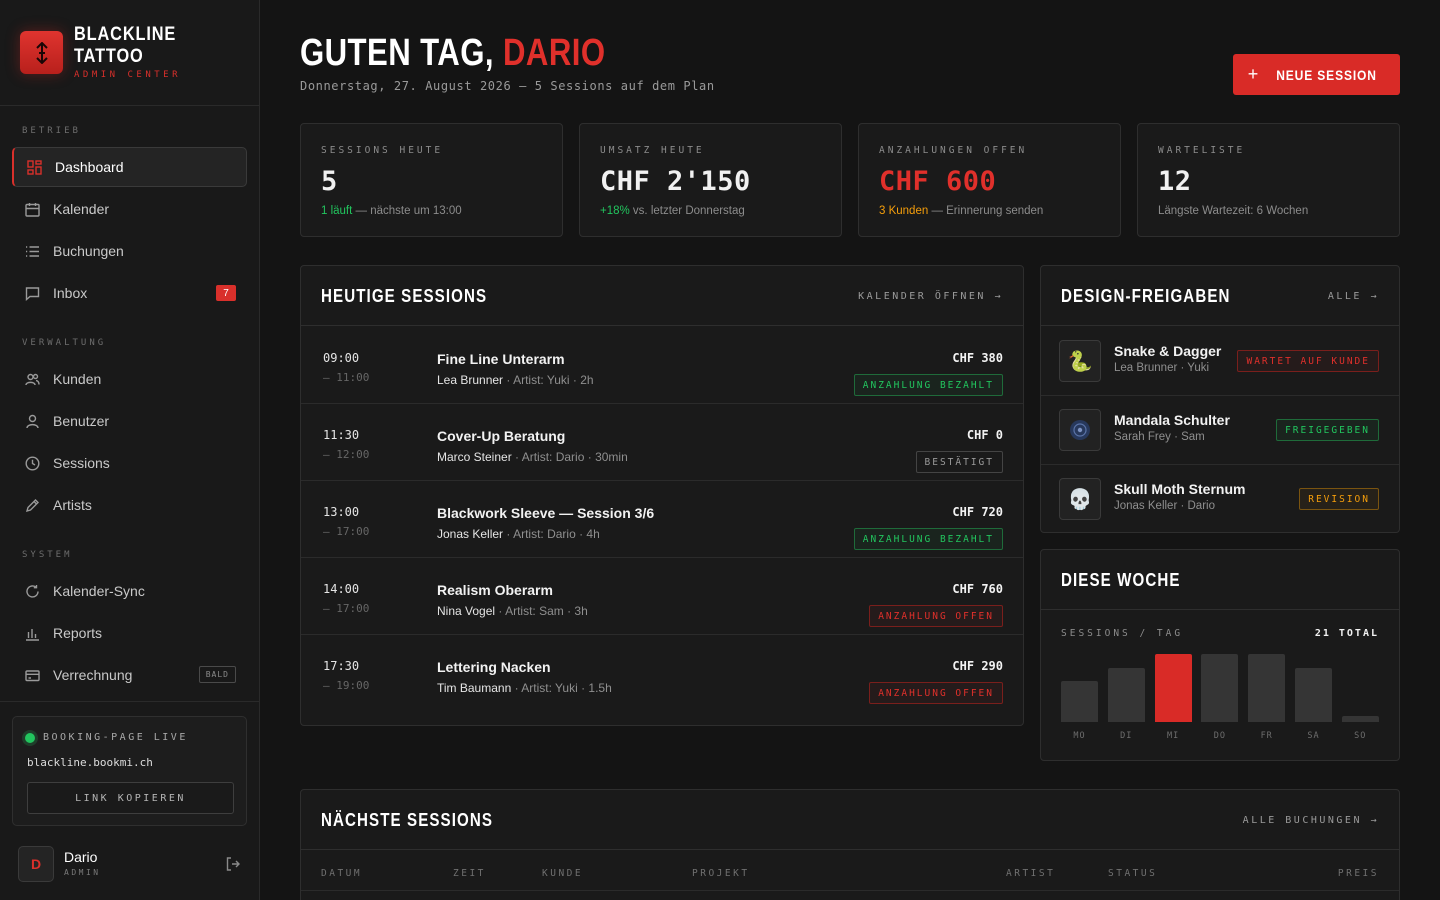  What do you see at coordinates (130, 865) in the screenshot?
I see `user-profile: D Dario ADMIN` at bounding box center [130, 865].